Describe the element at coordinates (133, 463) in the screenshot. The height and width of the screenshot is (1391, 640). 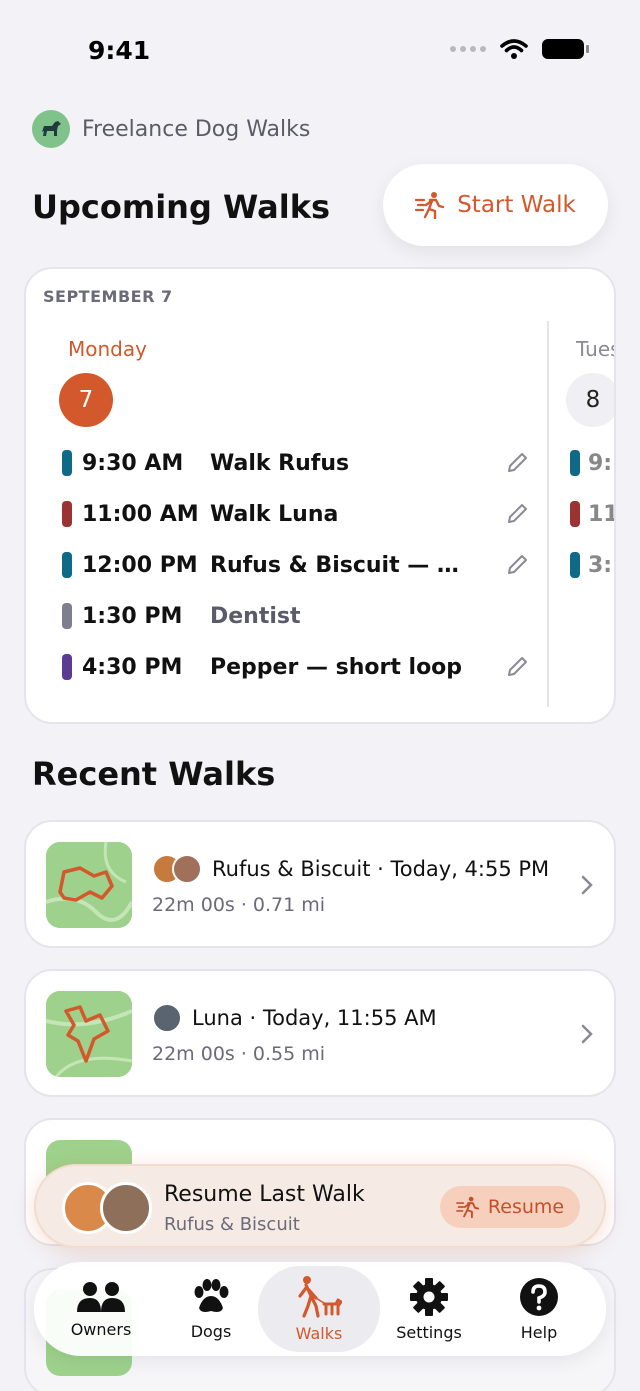
I see `event-time: 9:30 AM` at that location.